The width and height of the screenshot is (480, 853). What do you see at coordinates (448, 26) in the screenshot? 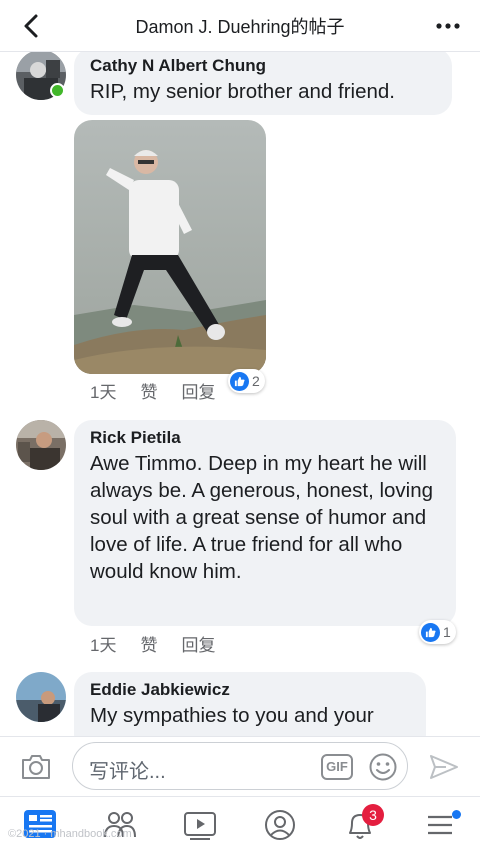
I see `more-options-icon` at bounding box center [448, 26].